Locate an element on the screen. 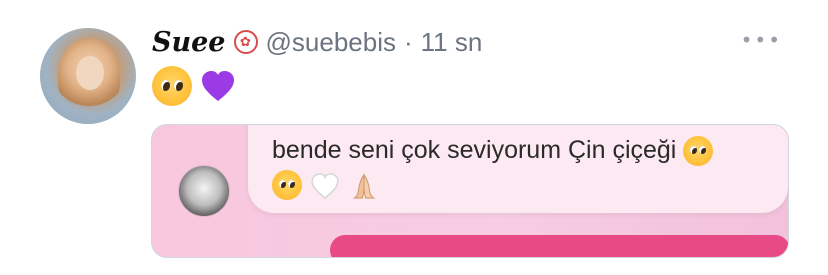 This screenshot has width=828, height=275. tweet-emoji-row is located at coordinates (195, 86).